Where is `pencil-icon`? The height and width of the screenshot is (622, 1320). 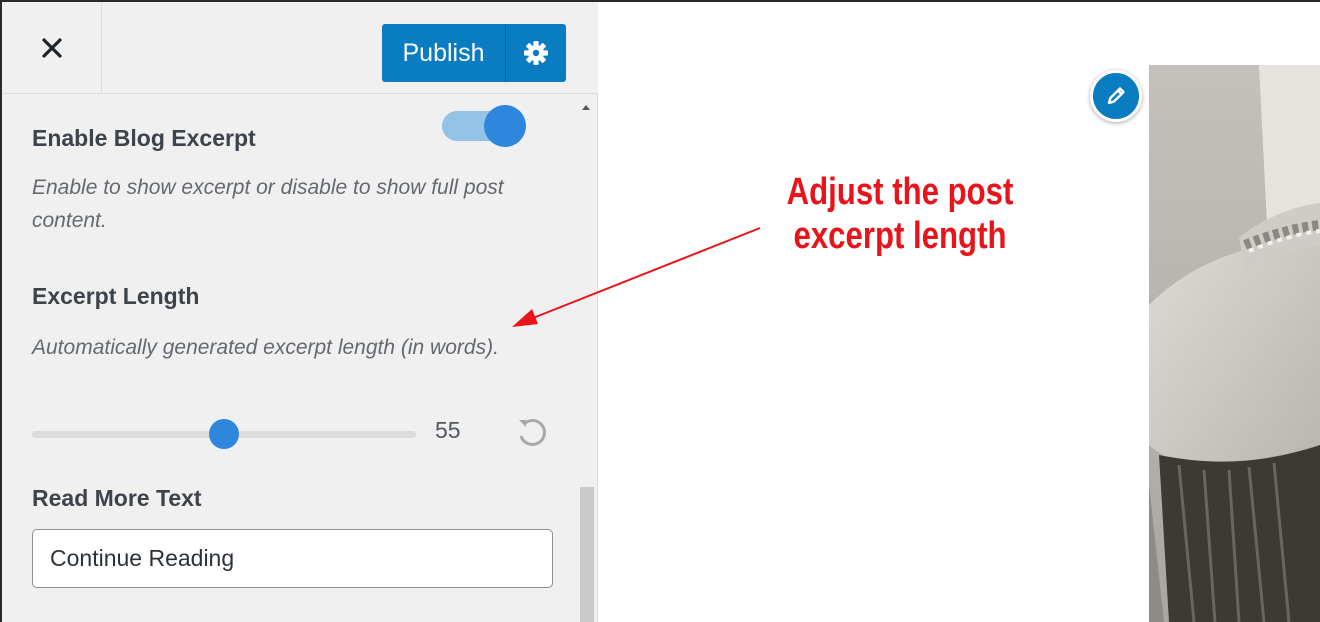
pencil-icon is located at coordinates (1116, 96).